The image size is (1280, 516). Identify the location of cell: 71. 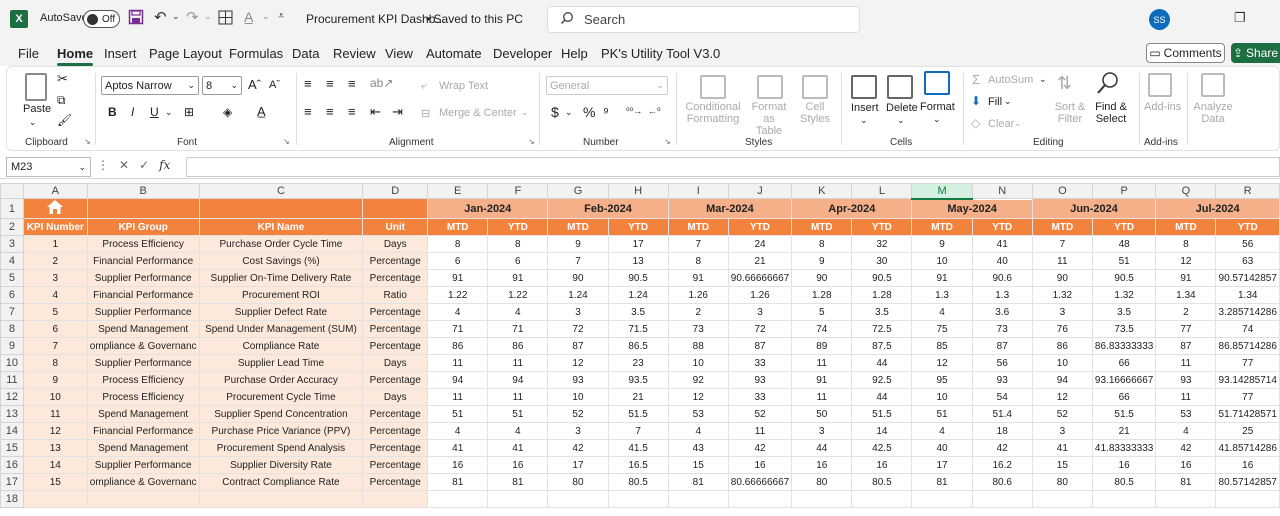
(518, 329).